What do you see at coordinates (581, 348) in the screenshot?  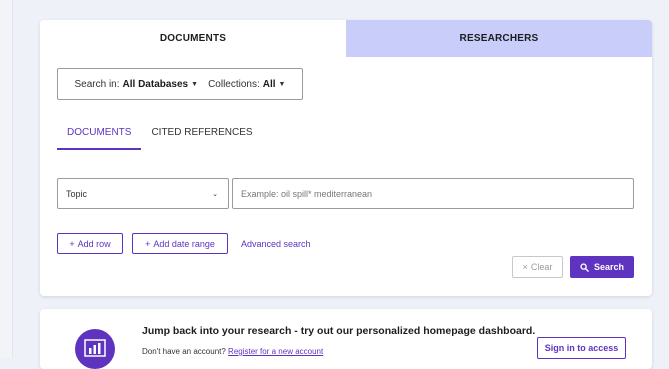 I see `sign-in-button: Sign in to access` at bounding box center [581, 348].